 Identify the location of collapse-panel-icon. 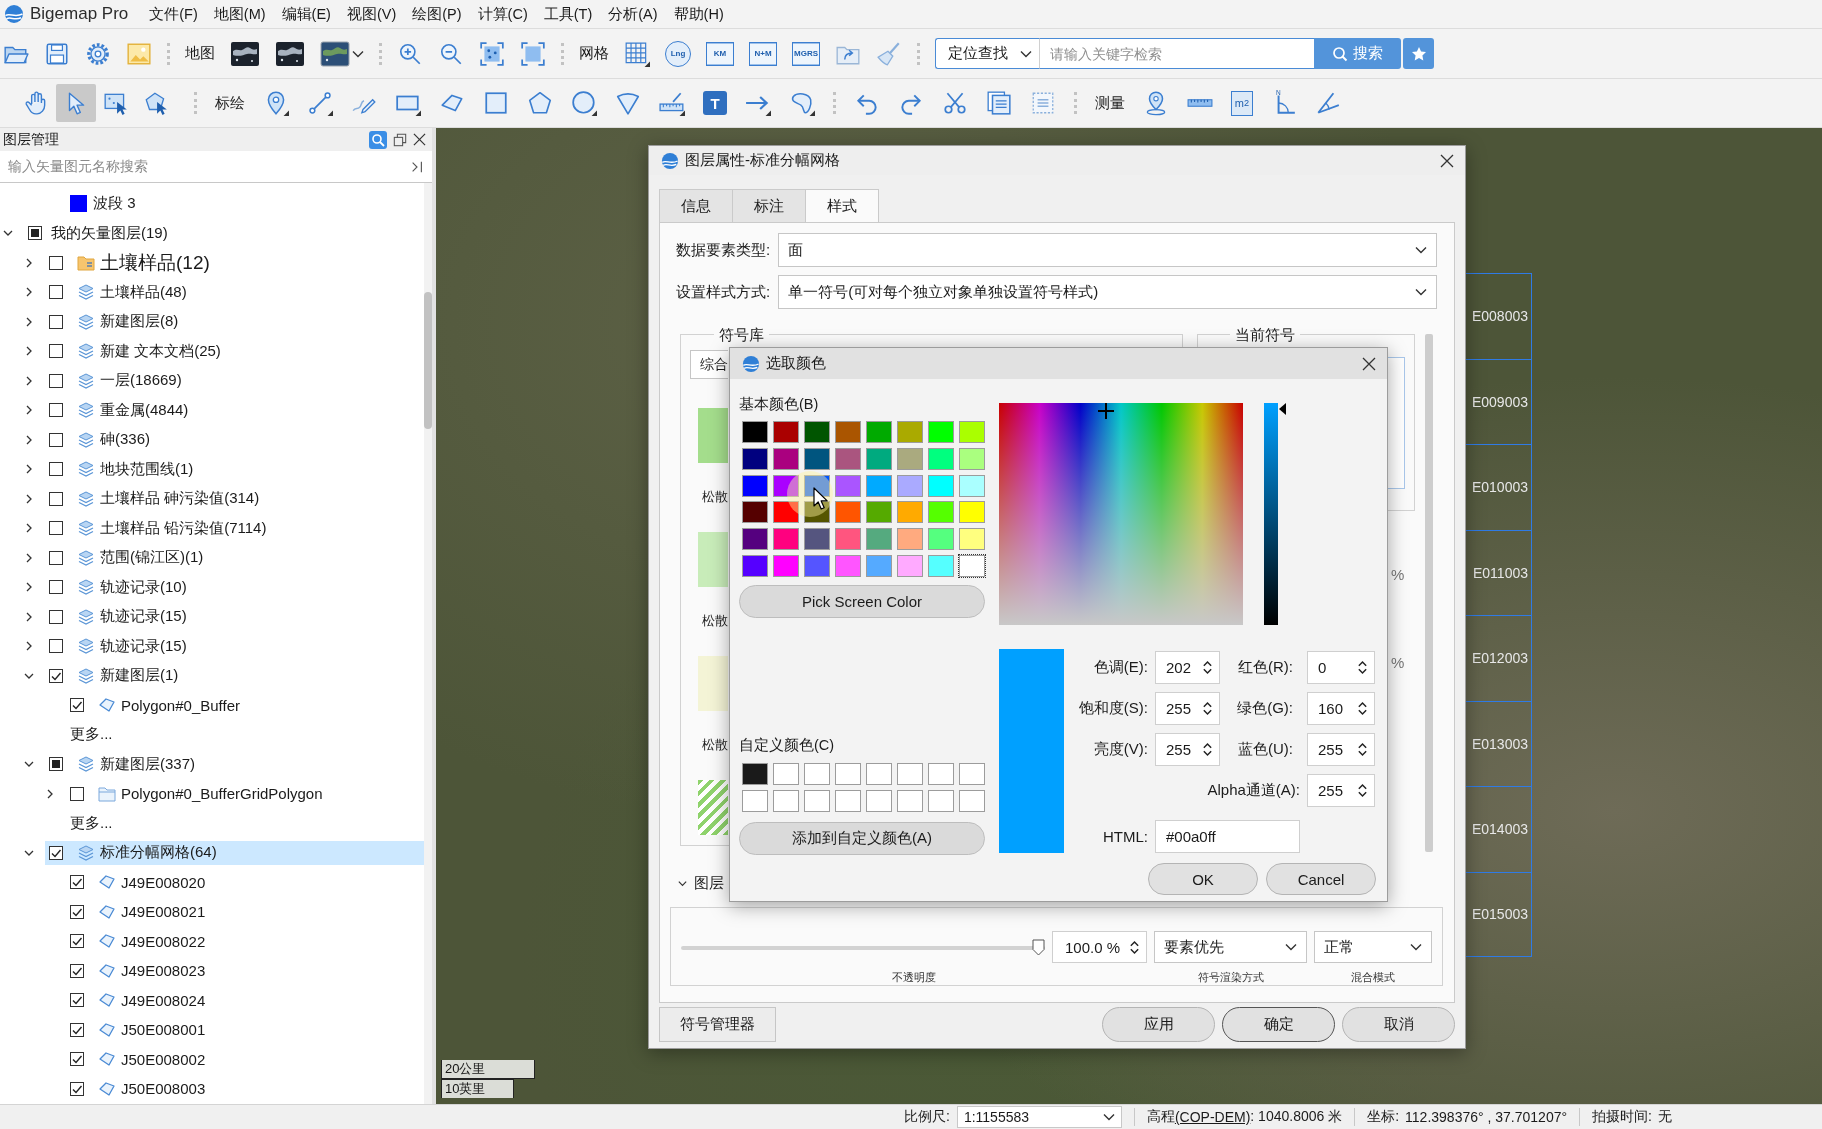
(417, 166).